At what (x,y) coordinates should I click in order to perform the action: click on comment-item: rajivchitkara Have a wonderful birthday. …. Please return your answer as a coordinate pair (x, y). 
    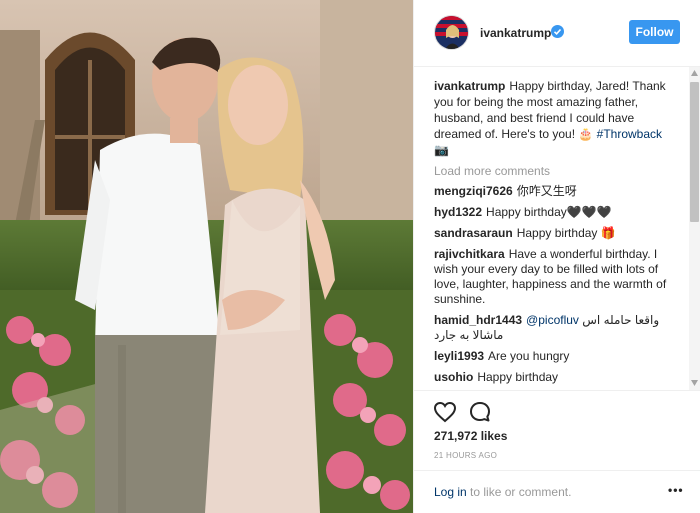
    Looking at the image, I should click on (557, 277).